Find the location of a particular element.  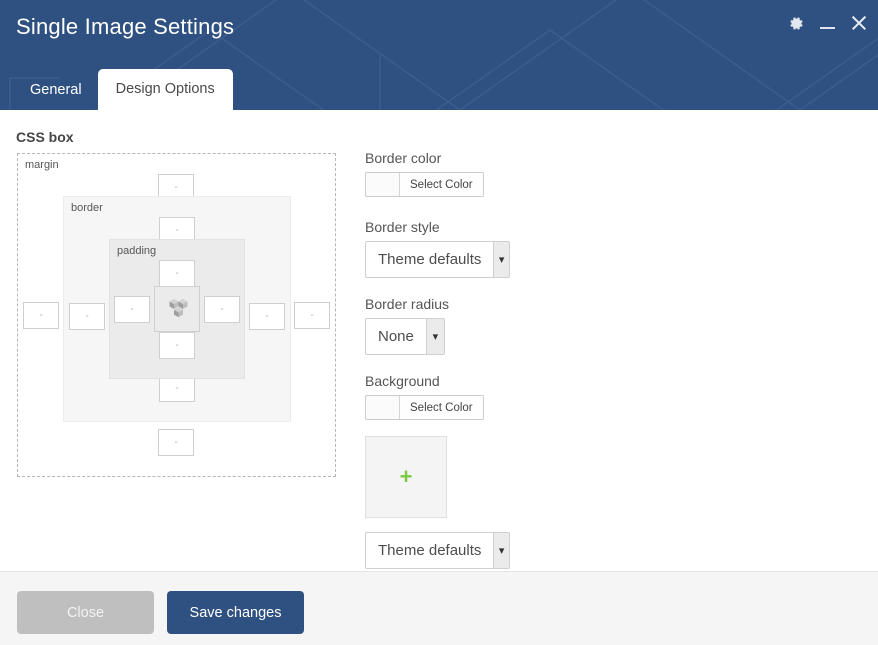

border-radius-value: None is located at coordinates (396, 336).